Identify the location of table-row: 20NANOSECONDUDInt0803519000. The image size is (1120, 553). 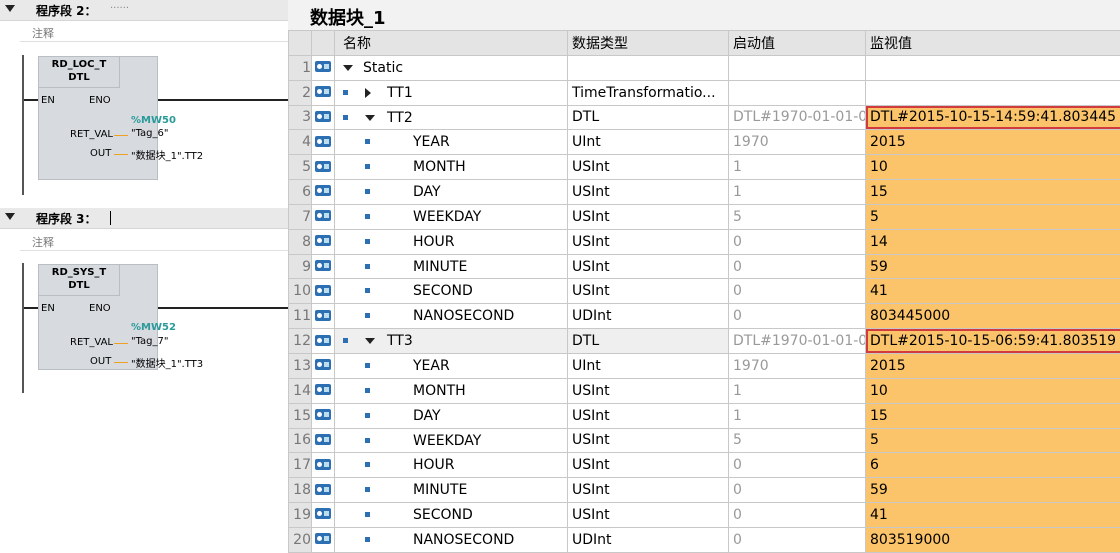
(704, 539).